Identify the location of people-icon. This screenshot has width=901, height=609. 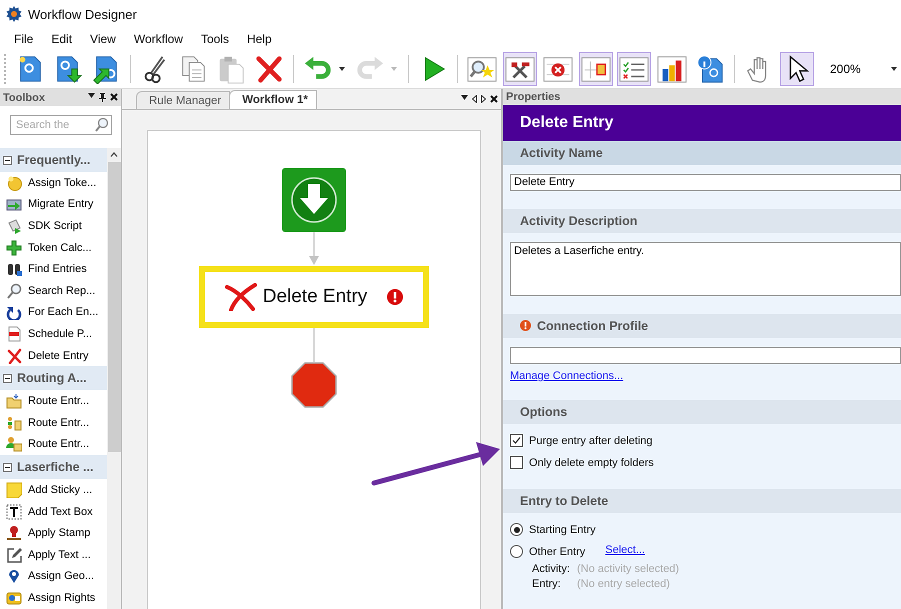
(14, 422).